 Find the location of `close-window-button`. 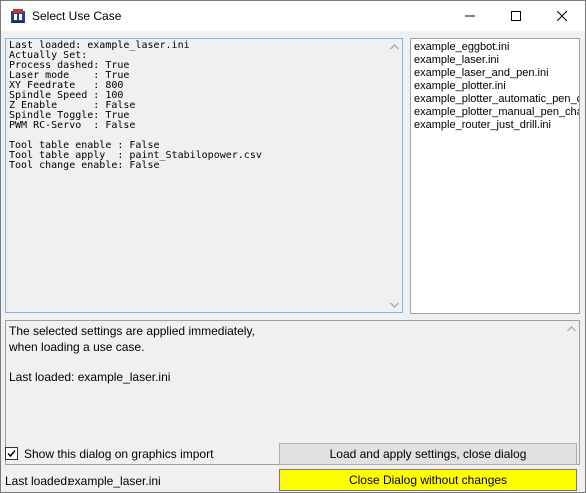

close-window-button is located at coordinates (562, 16).